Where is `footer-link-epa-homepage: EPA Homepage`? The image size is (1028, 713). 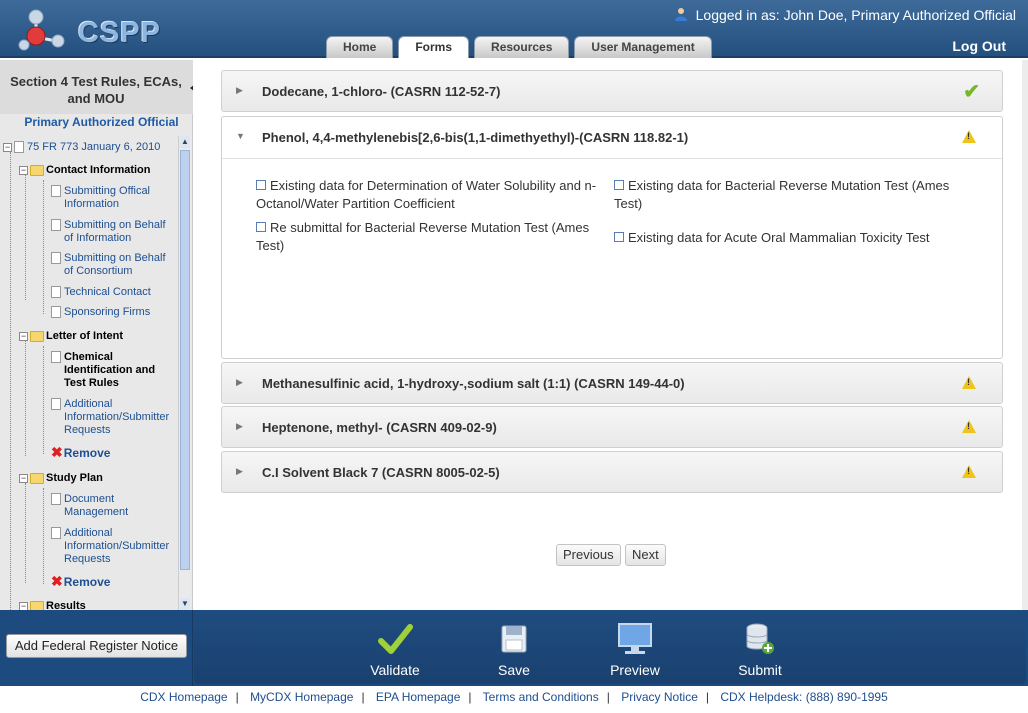
footer-link-epa-homepage: EPA Homepage is located at coordinates (418, 697).